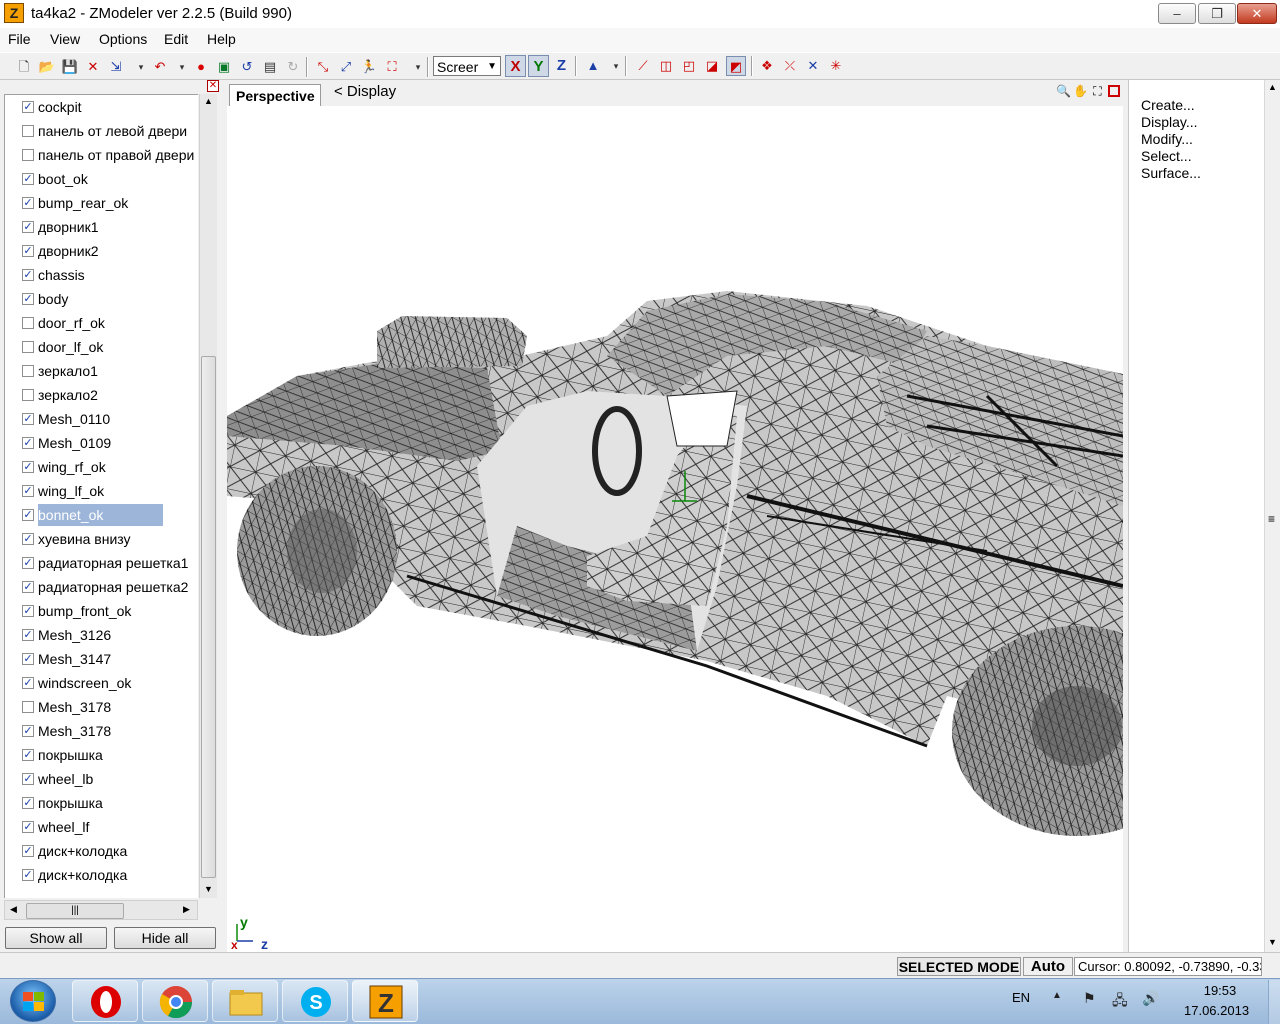 The height and width of the screenshot is (1024, 1280). Describe the element at coordinates (201, 67) in the screenshot. I see `record-icon: ●` at that location.